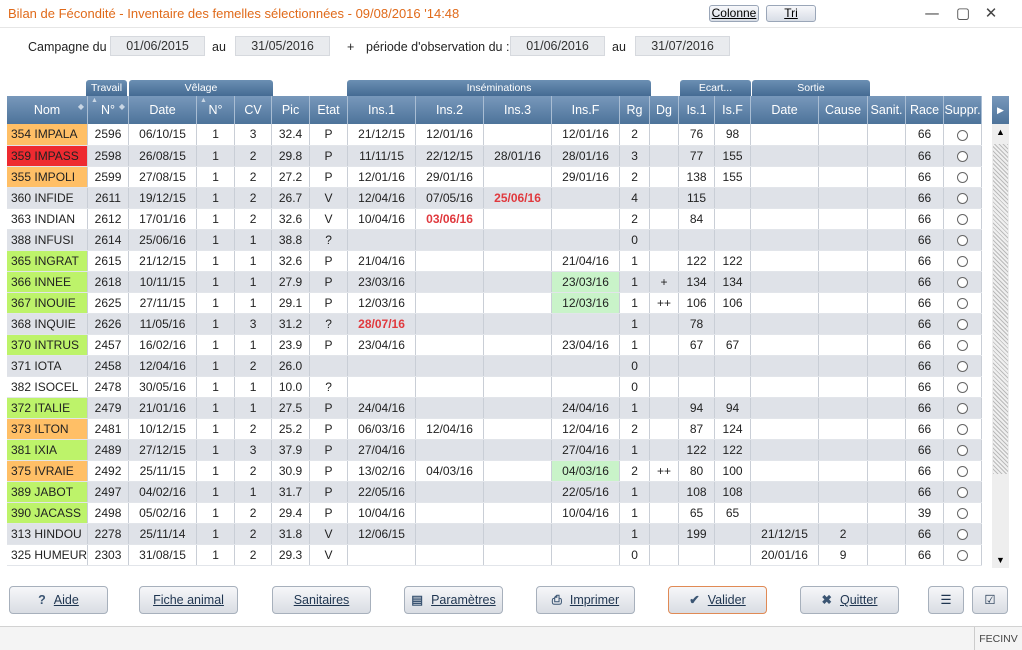 The height and width of the screenshot is (650, 1022). I want to click on col-pic: Pic, so click(291, 110).